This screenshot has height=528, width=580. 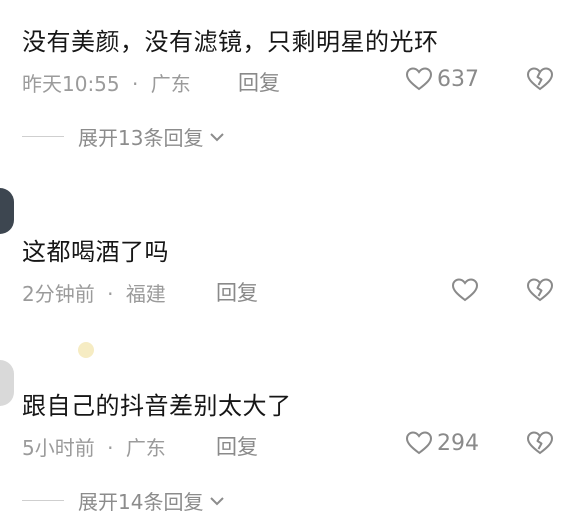 I want to click on comment-1-time: 昨天10:55, so click(x=71, y=84).